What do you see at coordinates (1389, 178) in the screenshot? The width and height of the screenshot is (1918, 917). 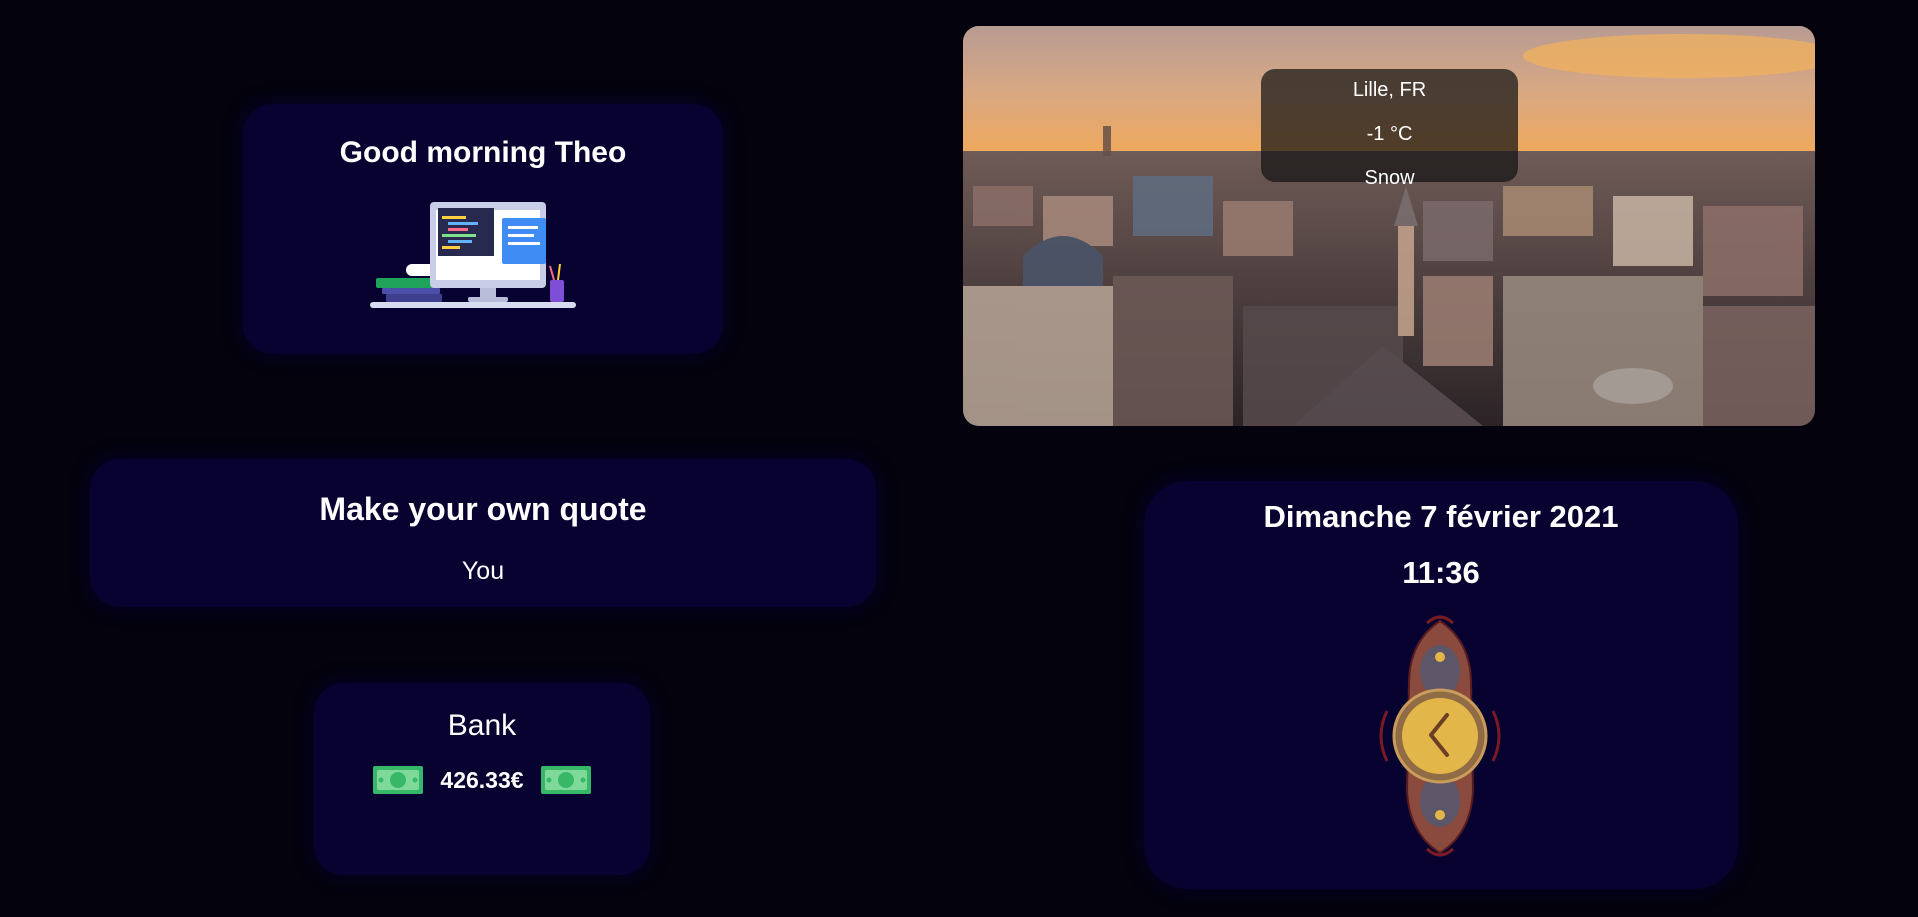 I see `weather-condition: Snow` at bounding box center [1389, 178].